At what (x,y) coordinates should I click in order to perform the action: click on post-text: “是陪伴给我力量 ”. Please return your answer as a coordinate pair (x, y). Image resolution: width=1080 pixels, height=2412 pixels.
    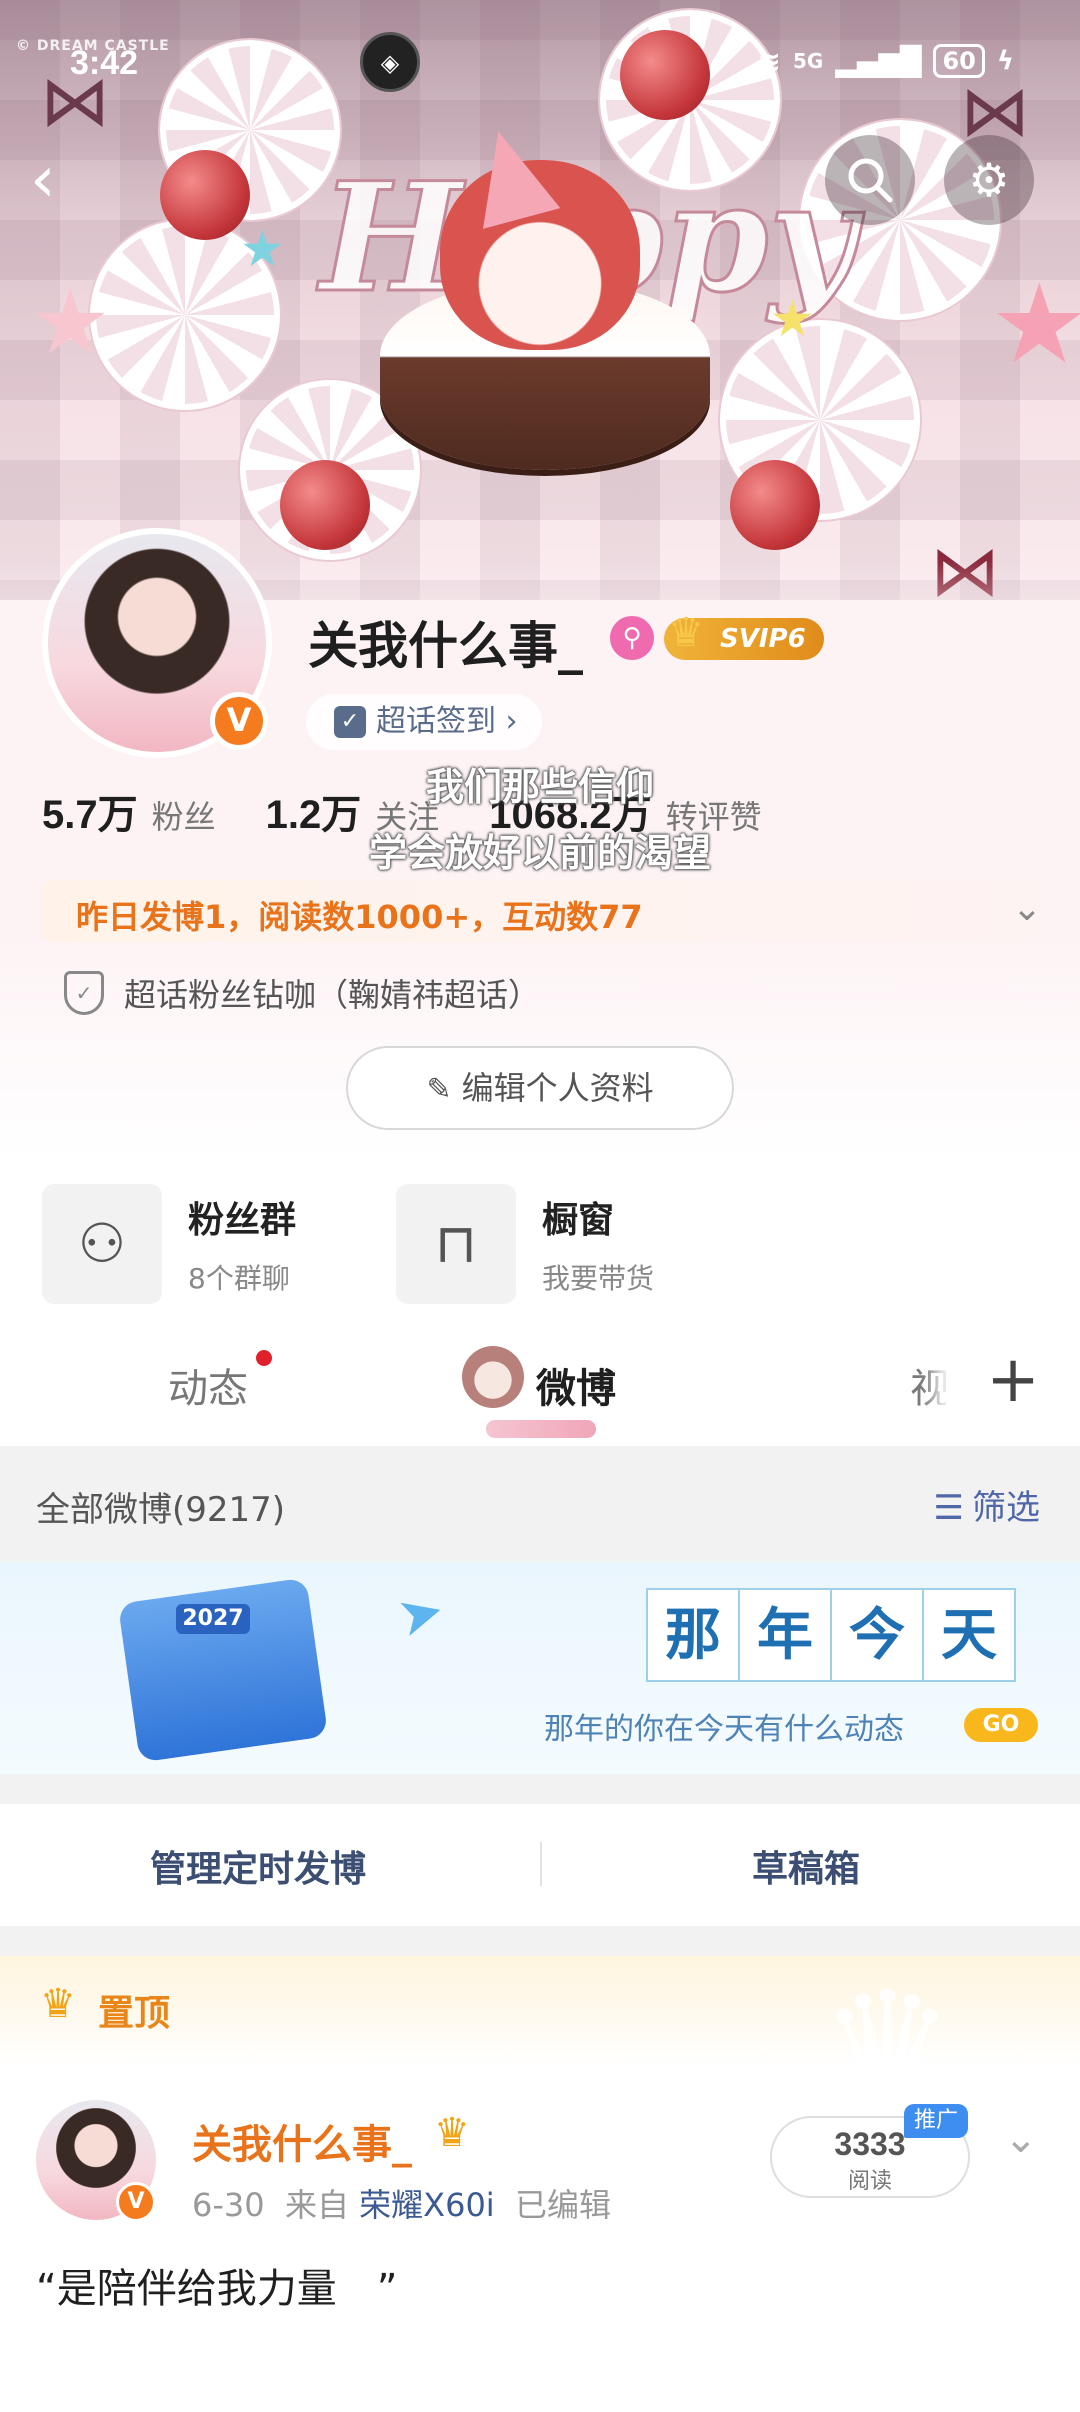
    Looking at the image, I should click on (216, 2285).